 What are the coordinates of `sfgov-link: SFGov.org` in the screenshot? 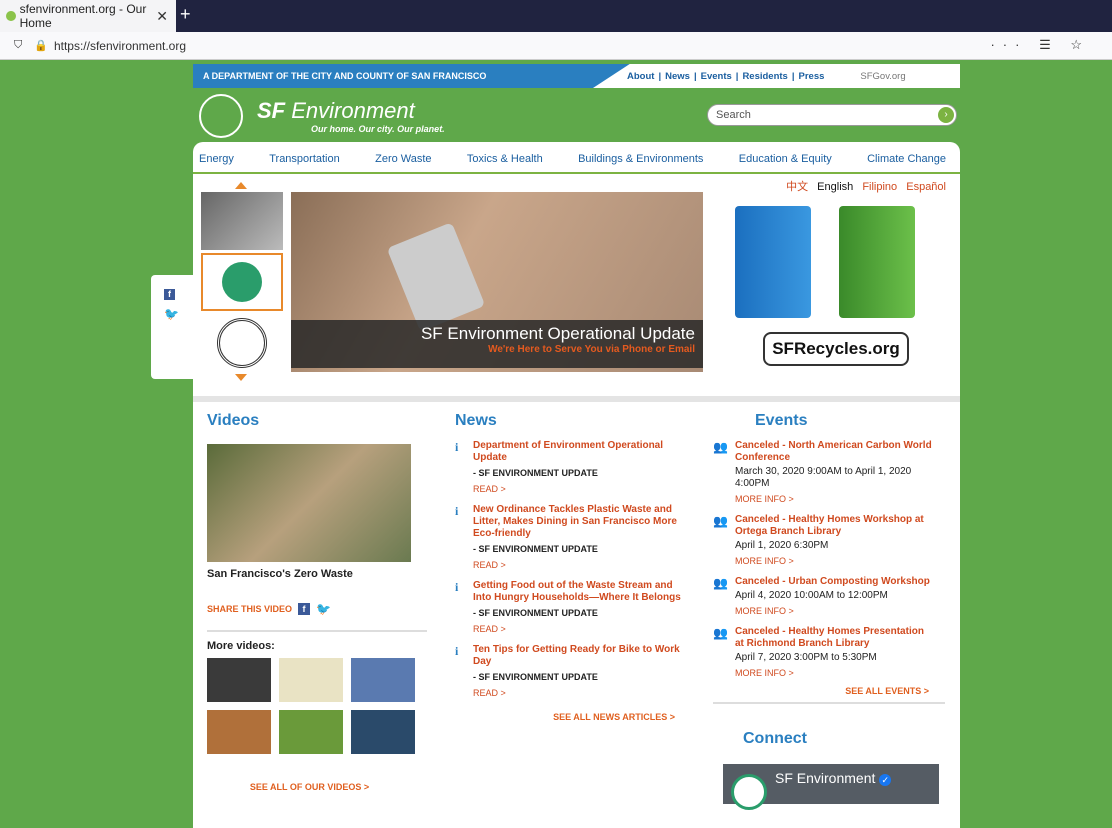 It's located at (882, 76).